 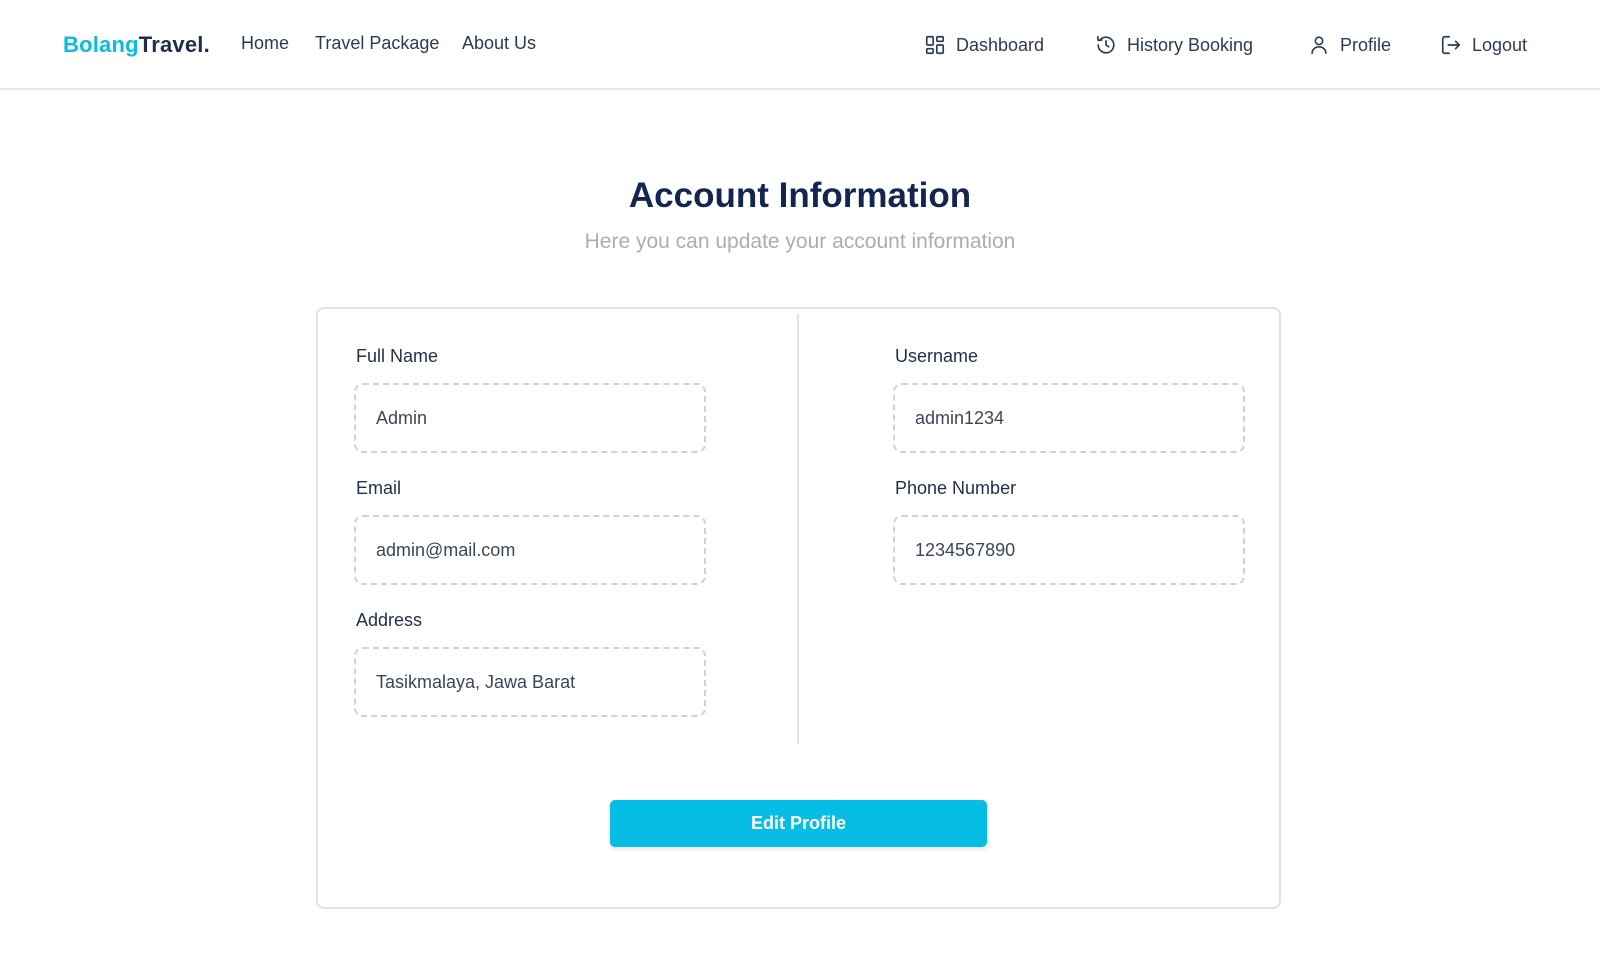 I want to click on nav-history-booking-label: History Booking, so click(x=1190, y=44).